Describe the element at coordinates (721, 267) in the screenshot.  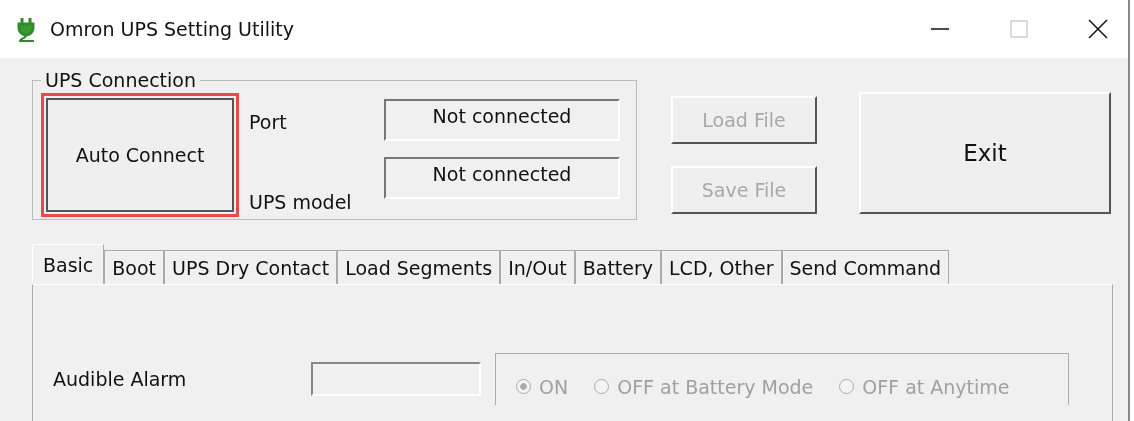
I see `tab: LCD, Other` at that location.